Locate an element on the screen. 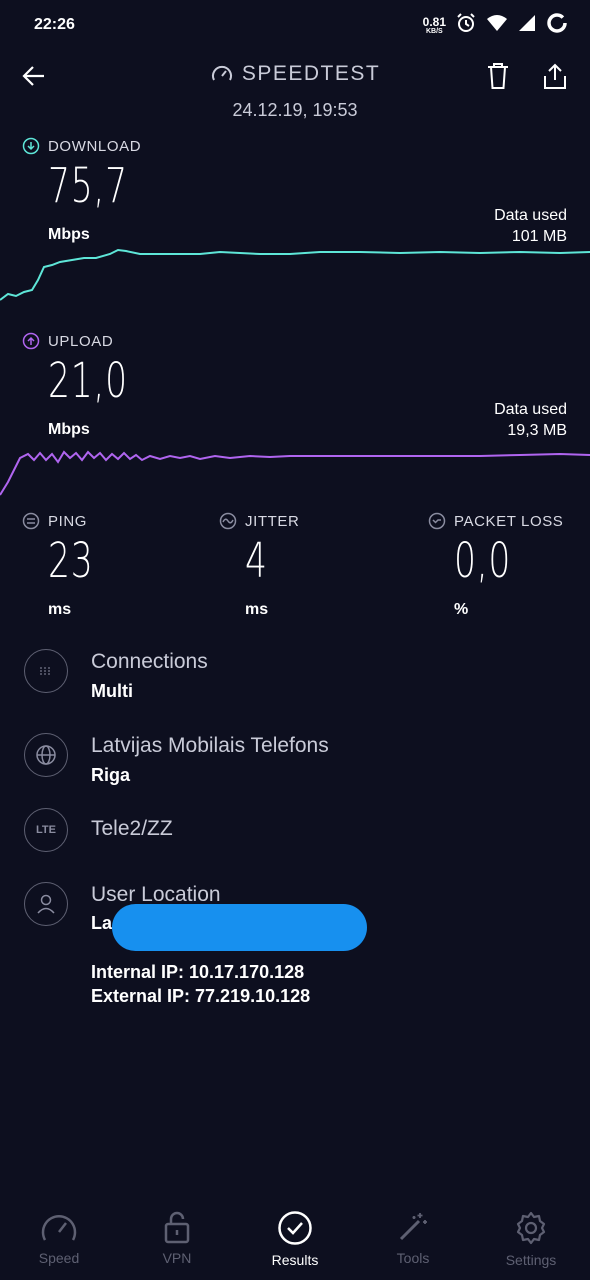 This screenshot has height=1280, width=590. gear-icon is located at coordinates (531, 1228).